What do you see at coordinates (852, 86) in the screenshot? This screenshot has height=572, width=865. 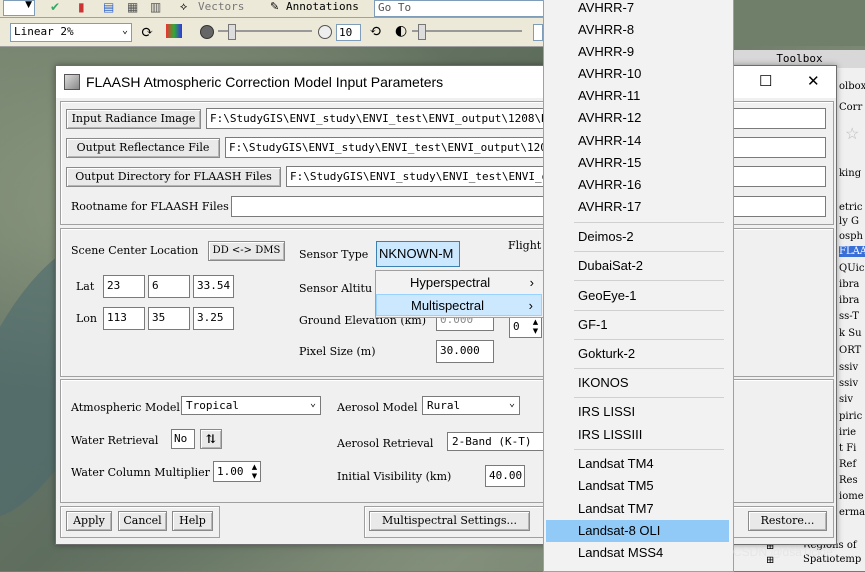 I see `toolbox-tree-item: olbox` at bounding box center [852, 86].